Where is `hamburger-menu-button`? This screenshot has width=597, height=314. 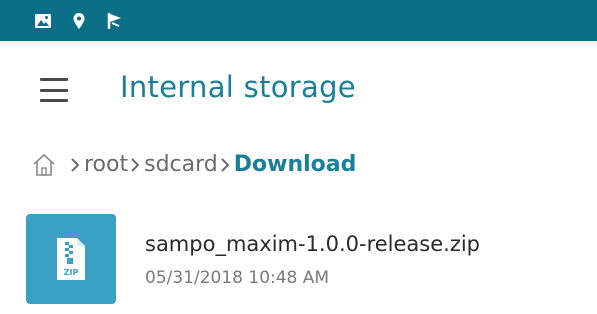
hamburger-menu-button is located at coordinates (54, 90).